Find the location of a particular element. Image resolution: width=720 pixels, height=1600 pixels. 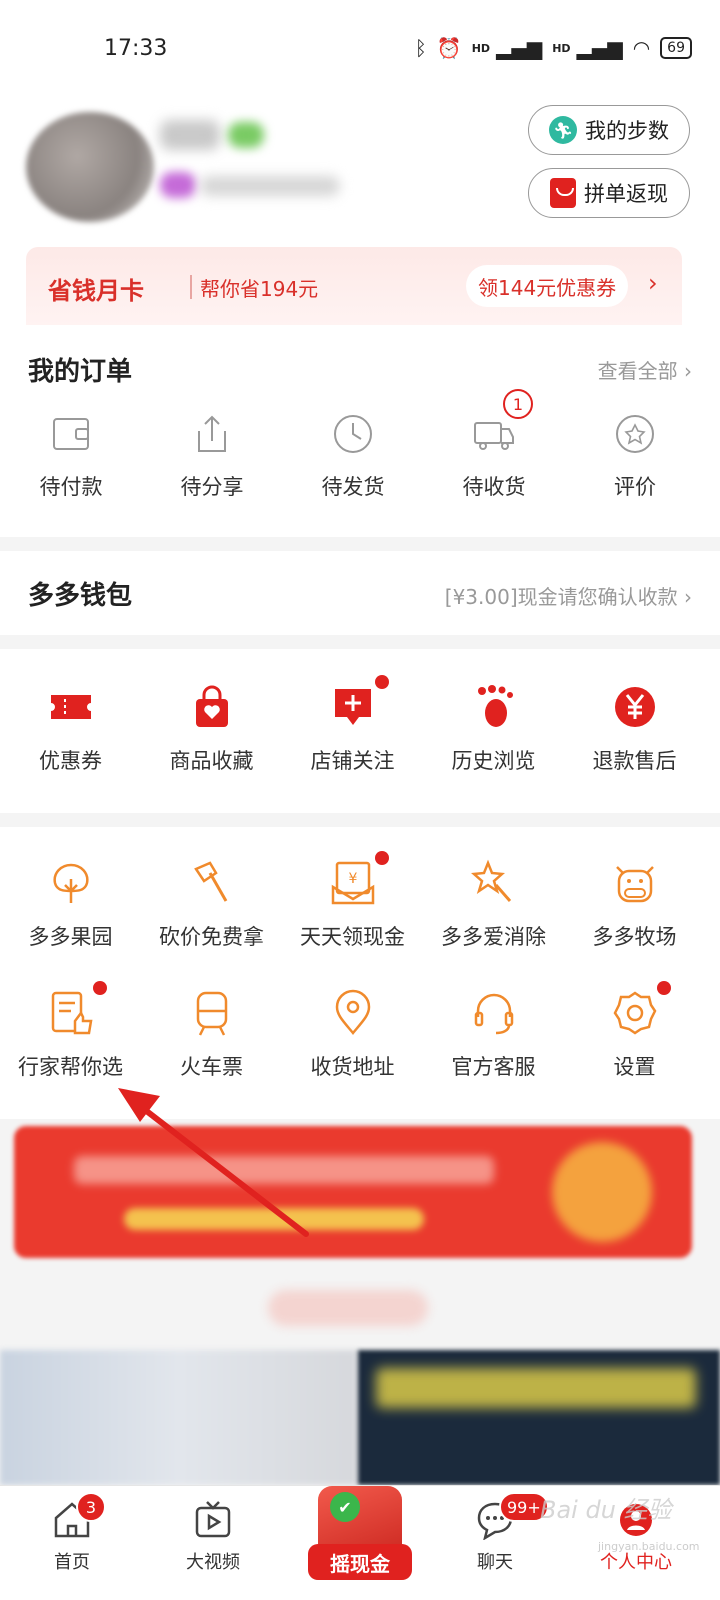

my-orders-panel: 我的订单 查看全部 › 待付款 待分享 待发货 1 待收货 评价 is located at coordinates (360, 431).